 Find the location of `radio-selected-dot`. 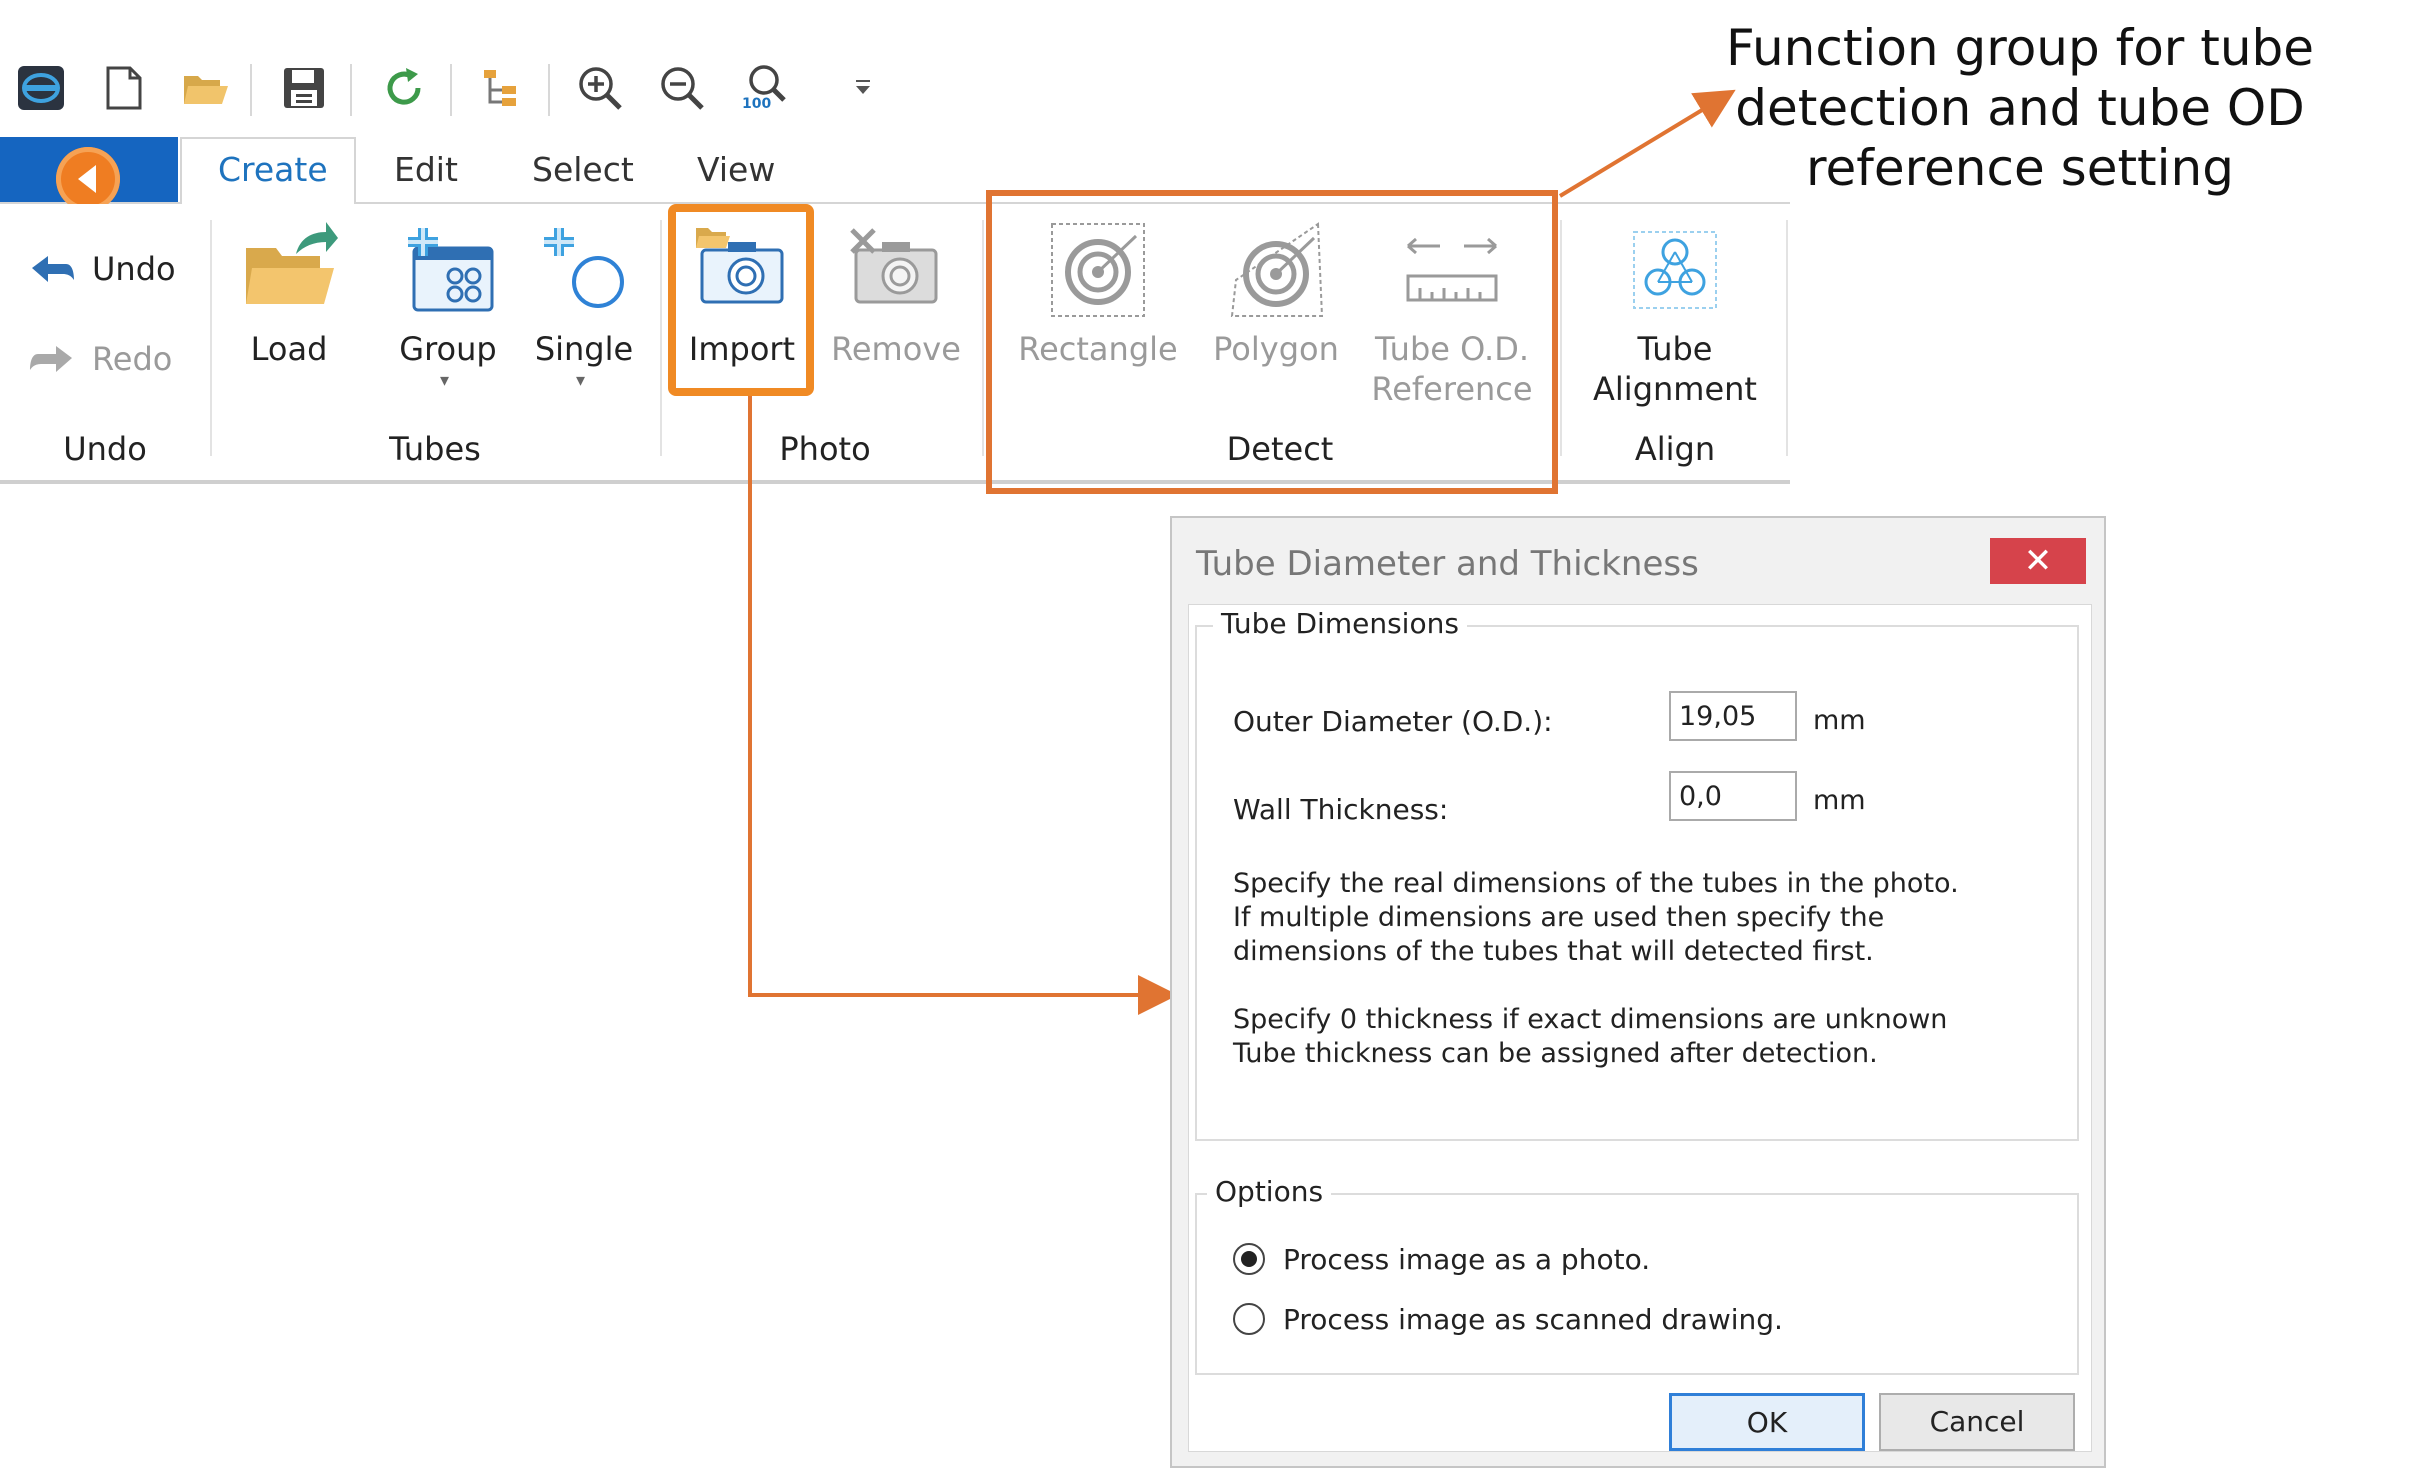

radio-selected-dot is located at coordinates (1249, 1259).